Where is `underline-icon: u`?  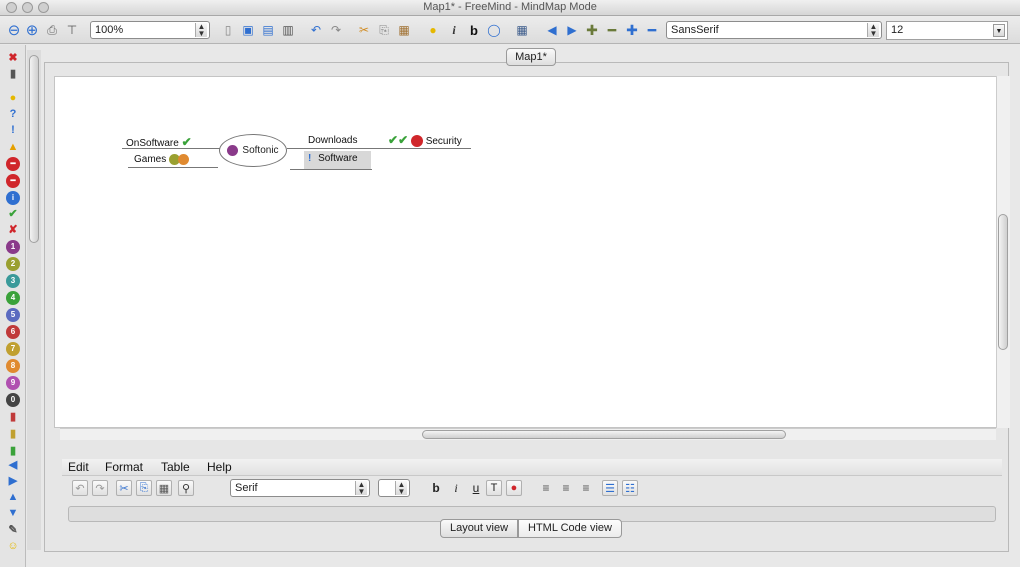
underline-icon: u is located at coordinates (476, 488).